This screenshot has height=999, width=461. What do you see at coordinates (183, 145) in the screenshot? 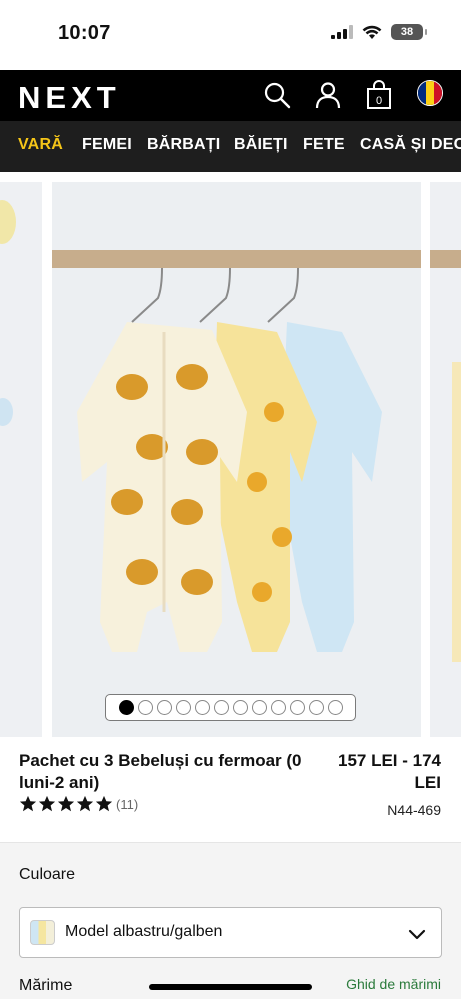
I see `nav-item-barbati: BĂRBAȚI` at bounding box center [183, 145].